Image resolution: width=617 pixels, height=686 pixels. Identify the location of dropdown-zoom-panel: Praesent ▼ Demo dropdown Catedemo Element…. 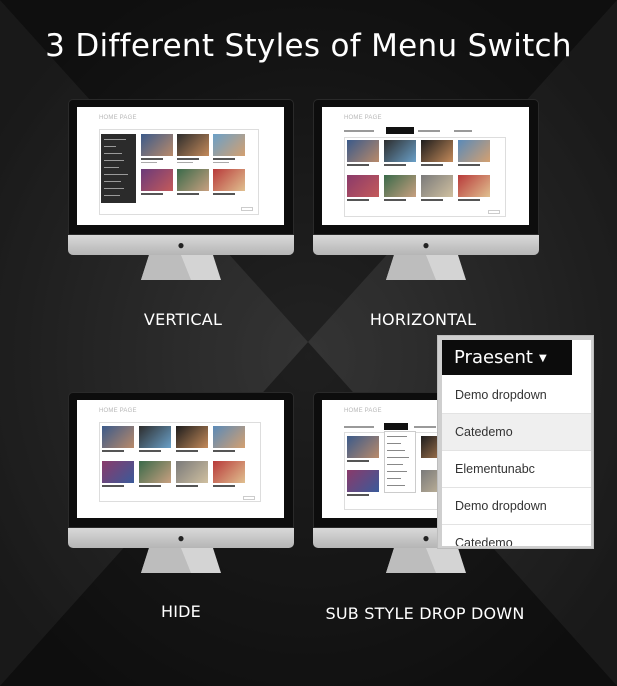
(515, 442).